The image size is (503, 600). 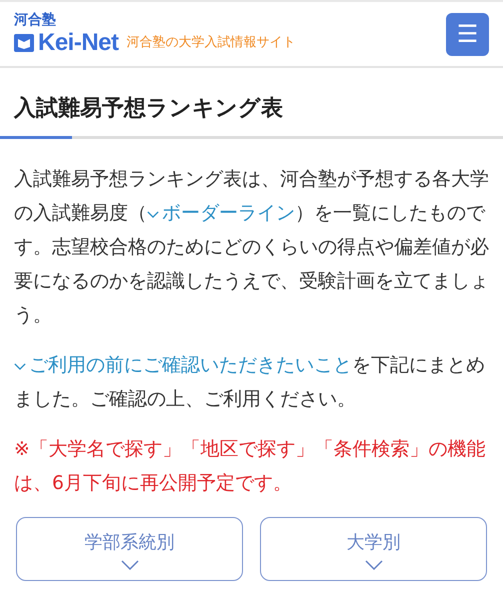 What do you see at coordinates (148, 109) in the screenshot?
I see `page-title: 入試難易予想ランキング表` at bounding box center [148, 109].